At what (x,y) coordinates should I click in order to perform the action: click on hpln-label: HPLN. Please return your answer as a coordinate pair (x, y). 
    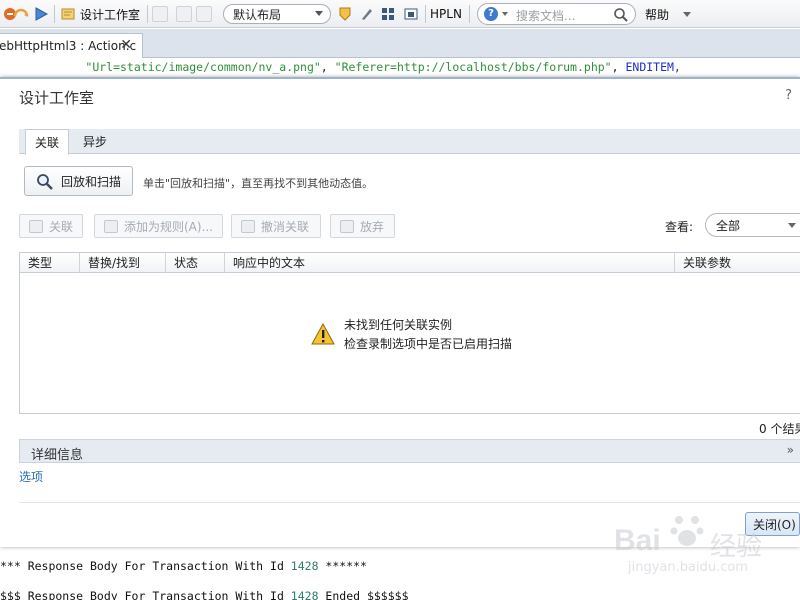
    Looking at the image, I should click on (446, 14).